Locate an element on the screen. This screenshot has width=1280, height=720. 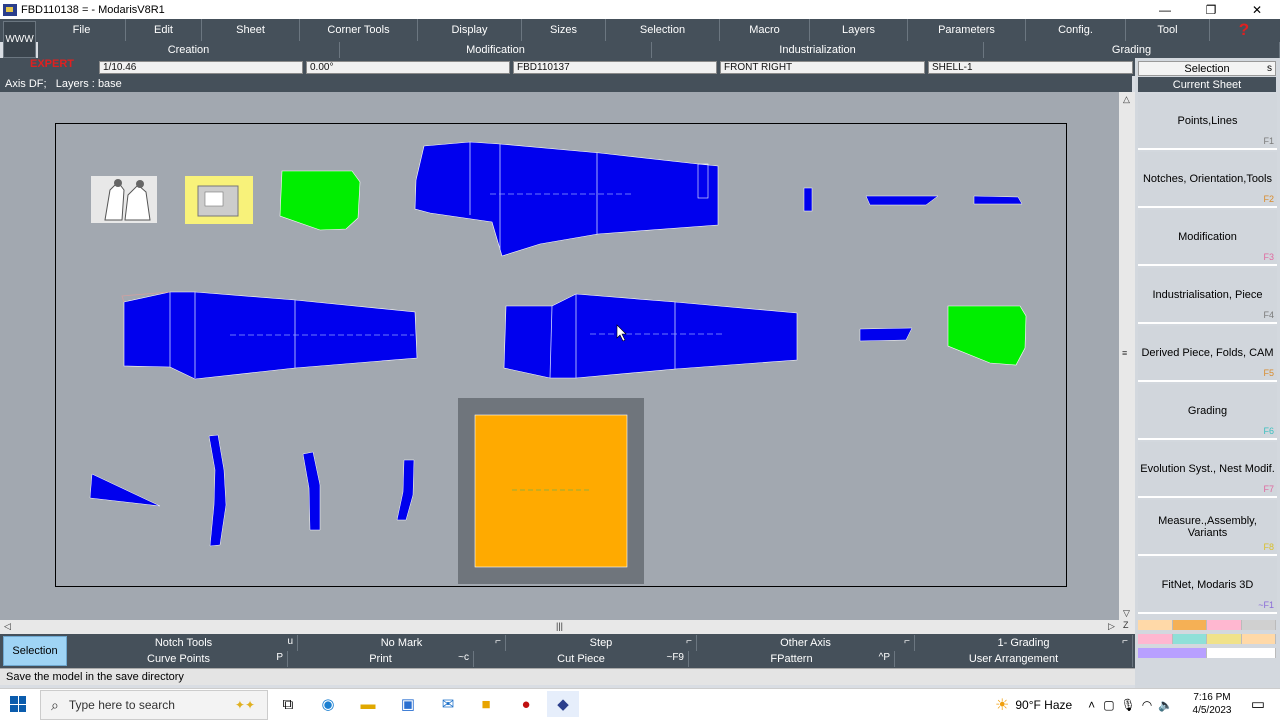
close-button: ✕ is located at coordinates (1257, 9).